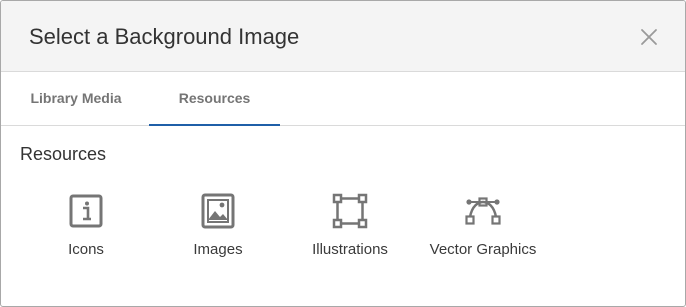 The height and width of the screenshot is (307, 686). What do you see at coordinates (483, 211) in the screenshot?
I see `vector-bezier-icon` at bounding box center [483, 211].